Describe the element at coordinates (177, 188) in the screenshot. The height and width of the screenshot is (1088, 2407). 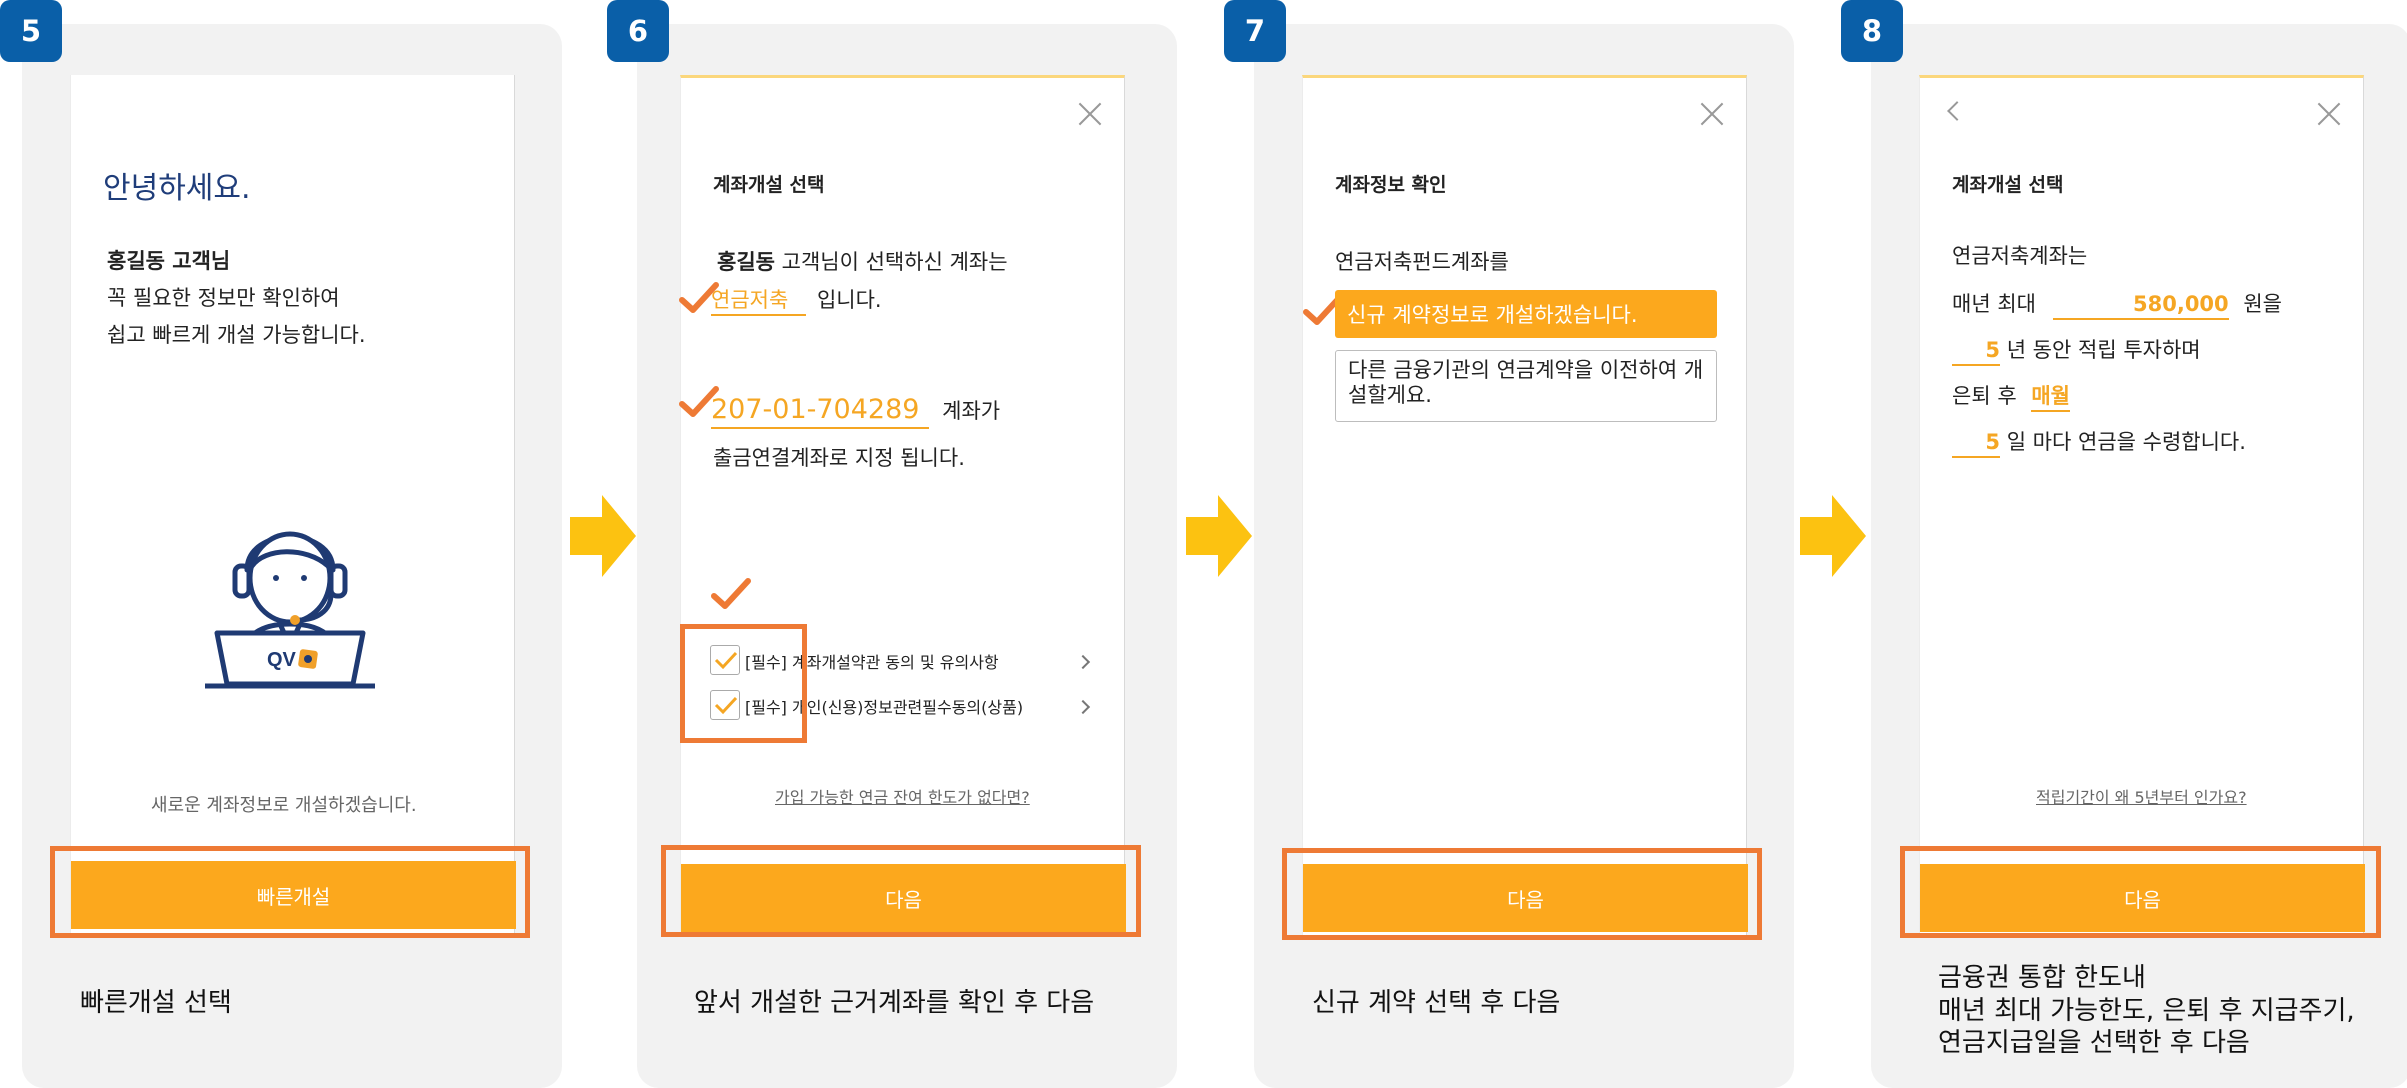
I see `greeting-title: 안녕하세요.` at that location.